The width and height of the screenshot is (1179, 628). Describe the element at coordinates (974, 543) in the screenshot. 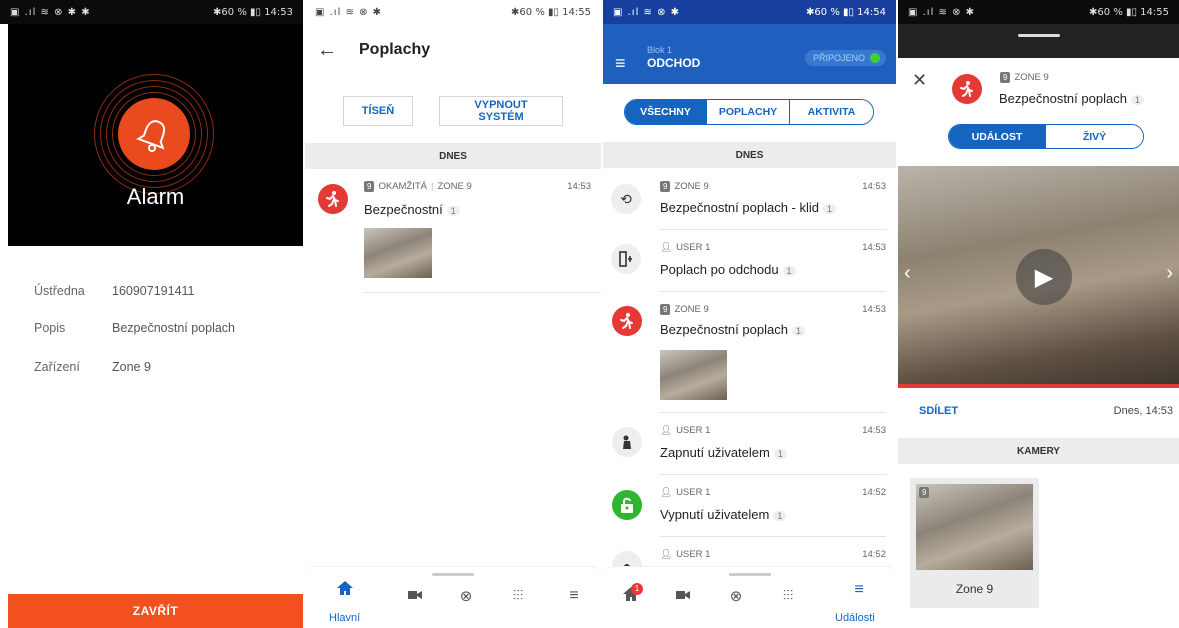

I see `camera-card: 9 Zone 9` at that location.